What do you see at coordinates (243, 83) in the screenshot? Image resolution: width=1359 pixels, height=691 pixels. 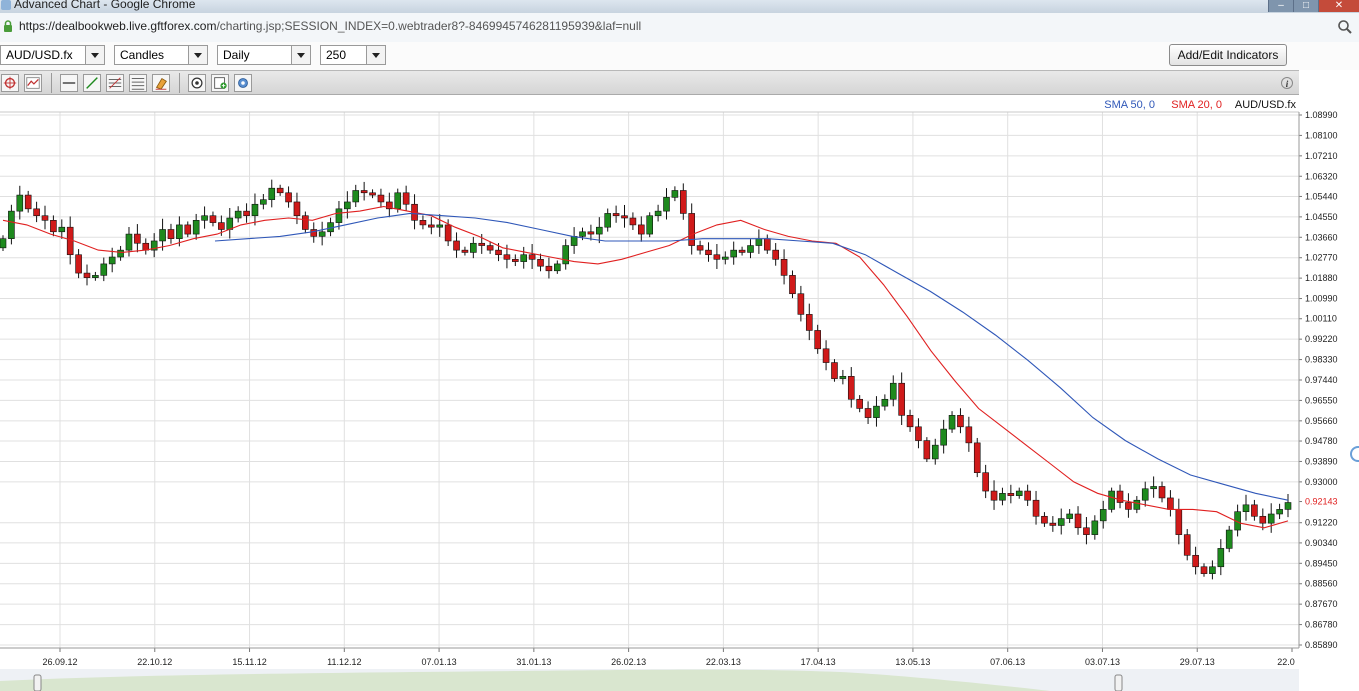 I see `settings-icon` at bounding box center [243, 83].